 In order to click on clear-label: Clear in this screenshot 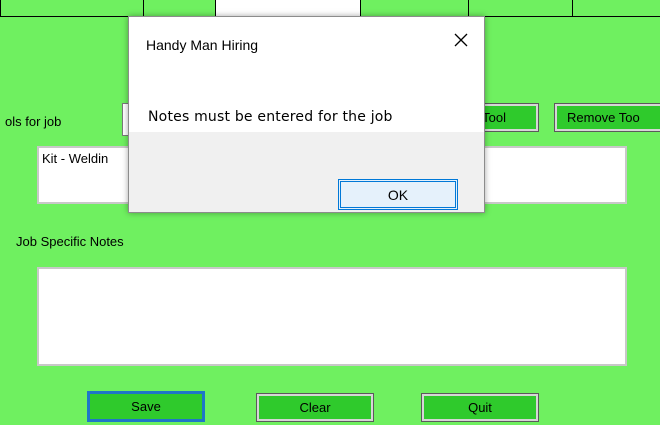, I will do `click(315, 407)`.